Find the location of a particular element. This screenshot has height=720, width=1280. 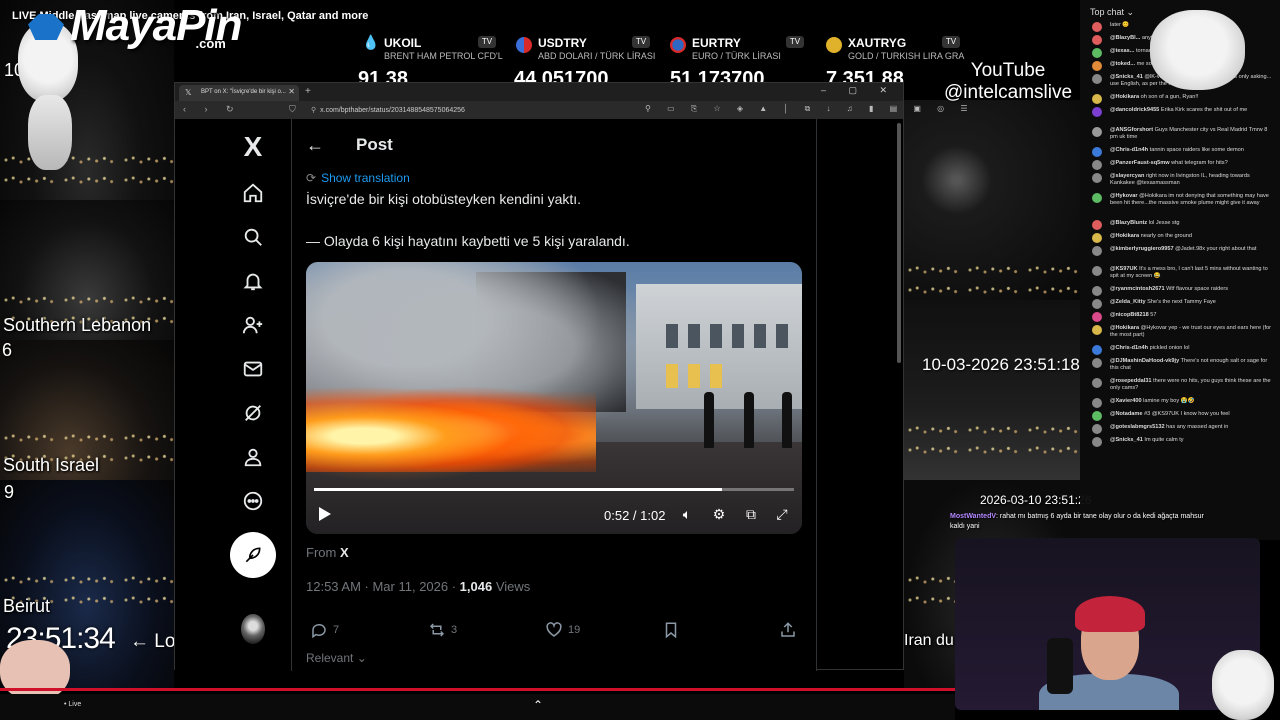

share-button is located at coordinates (788, 630).